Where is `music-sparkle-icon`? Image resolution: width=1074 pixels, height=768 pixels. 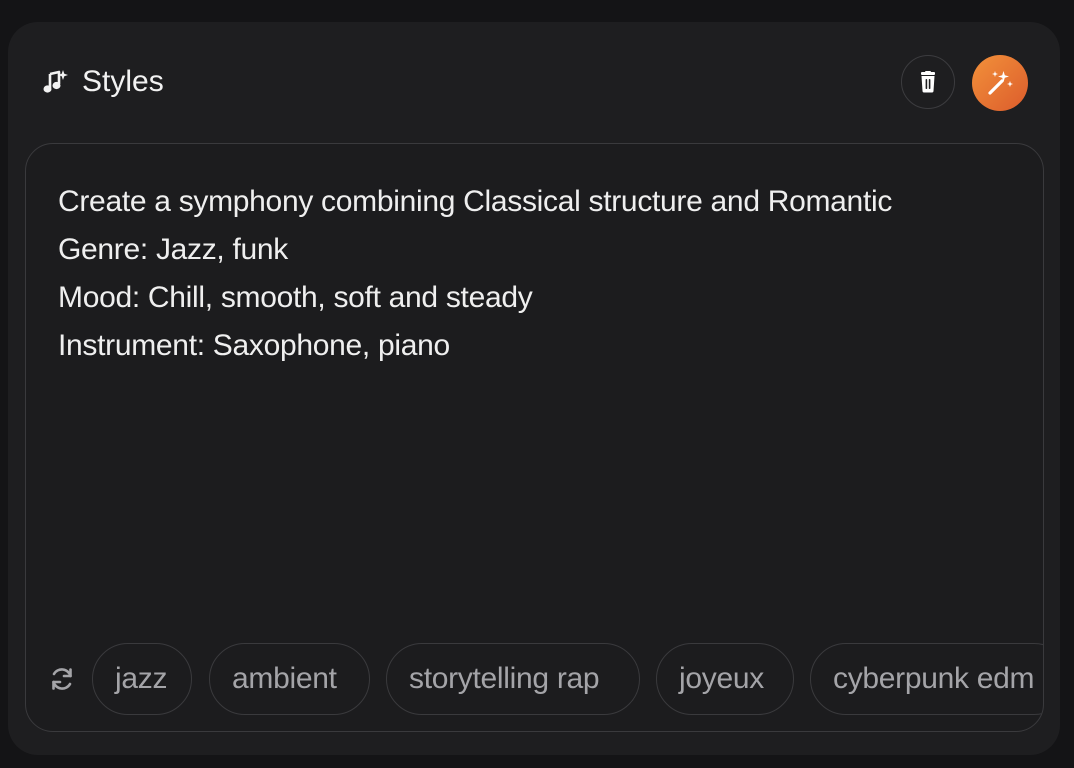 music-sparkle-icon is located at coordinates (55, 81).